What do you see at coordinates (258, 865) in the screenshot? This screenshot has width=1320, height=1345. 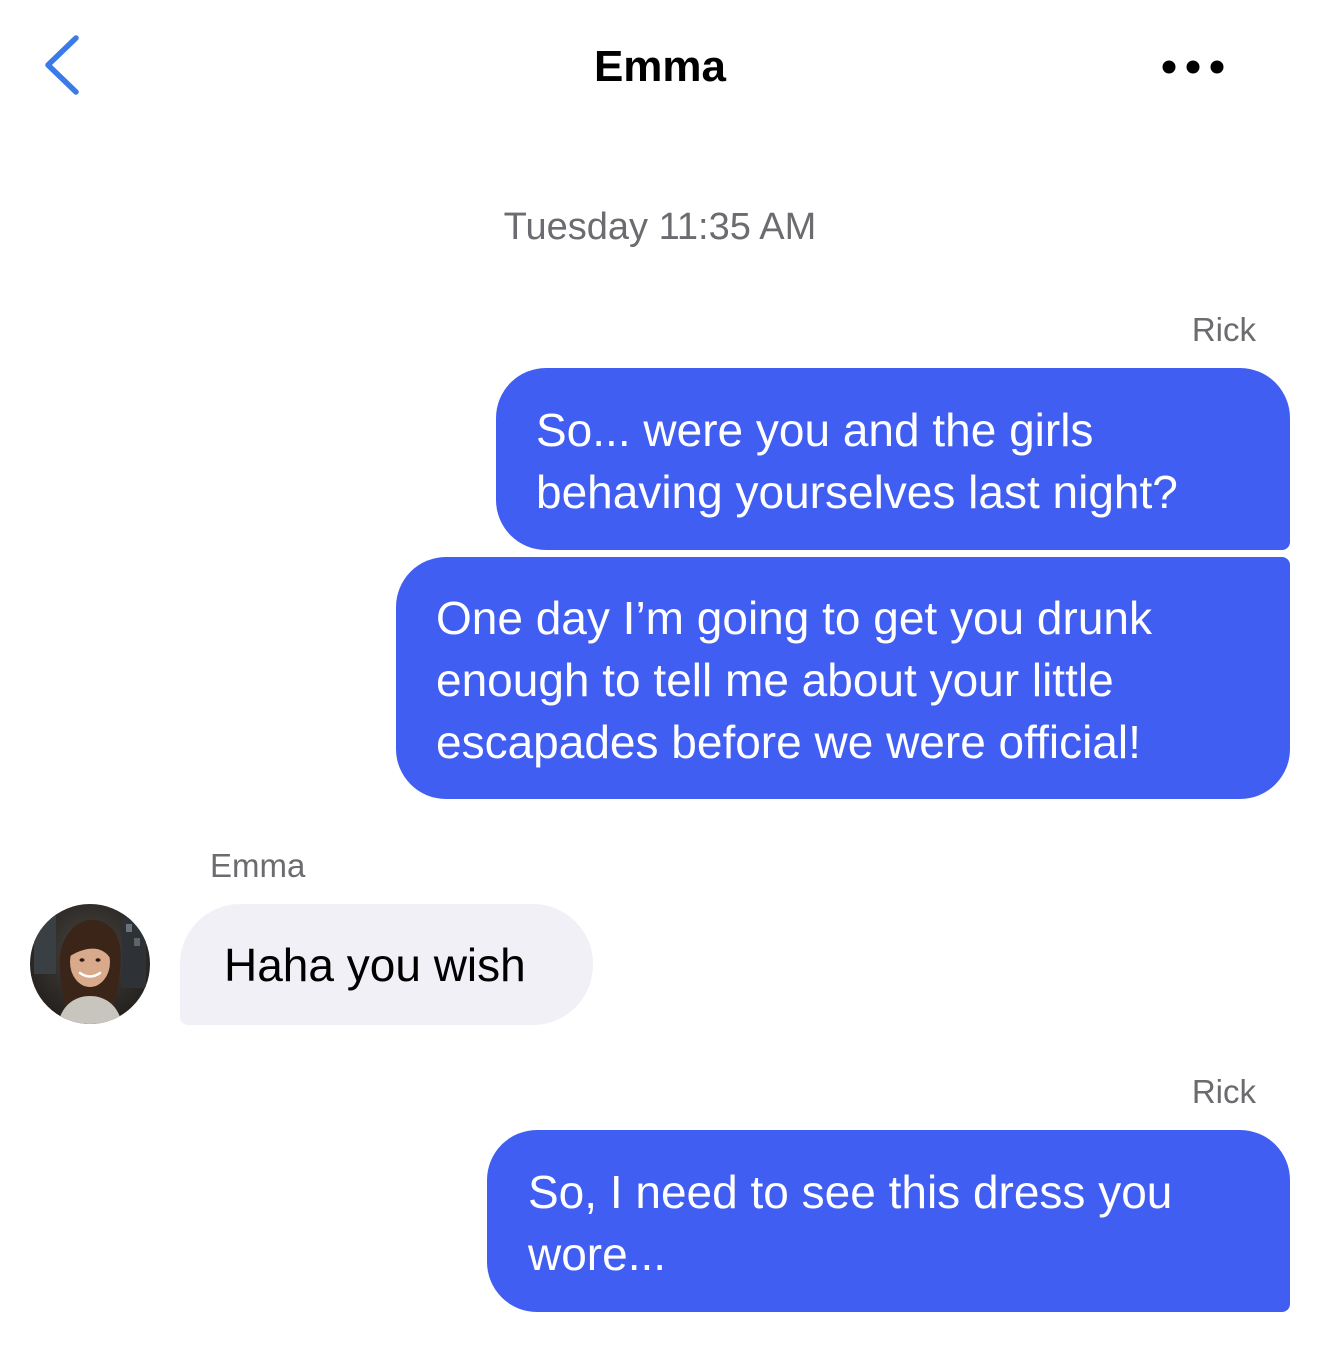 I see `sender-label: Emma` at bounding box center [258, 865].